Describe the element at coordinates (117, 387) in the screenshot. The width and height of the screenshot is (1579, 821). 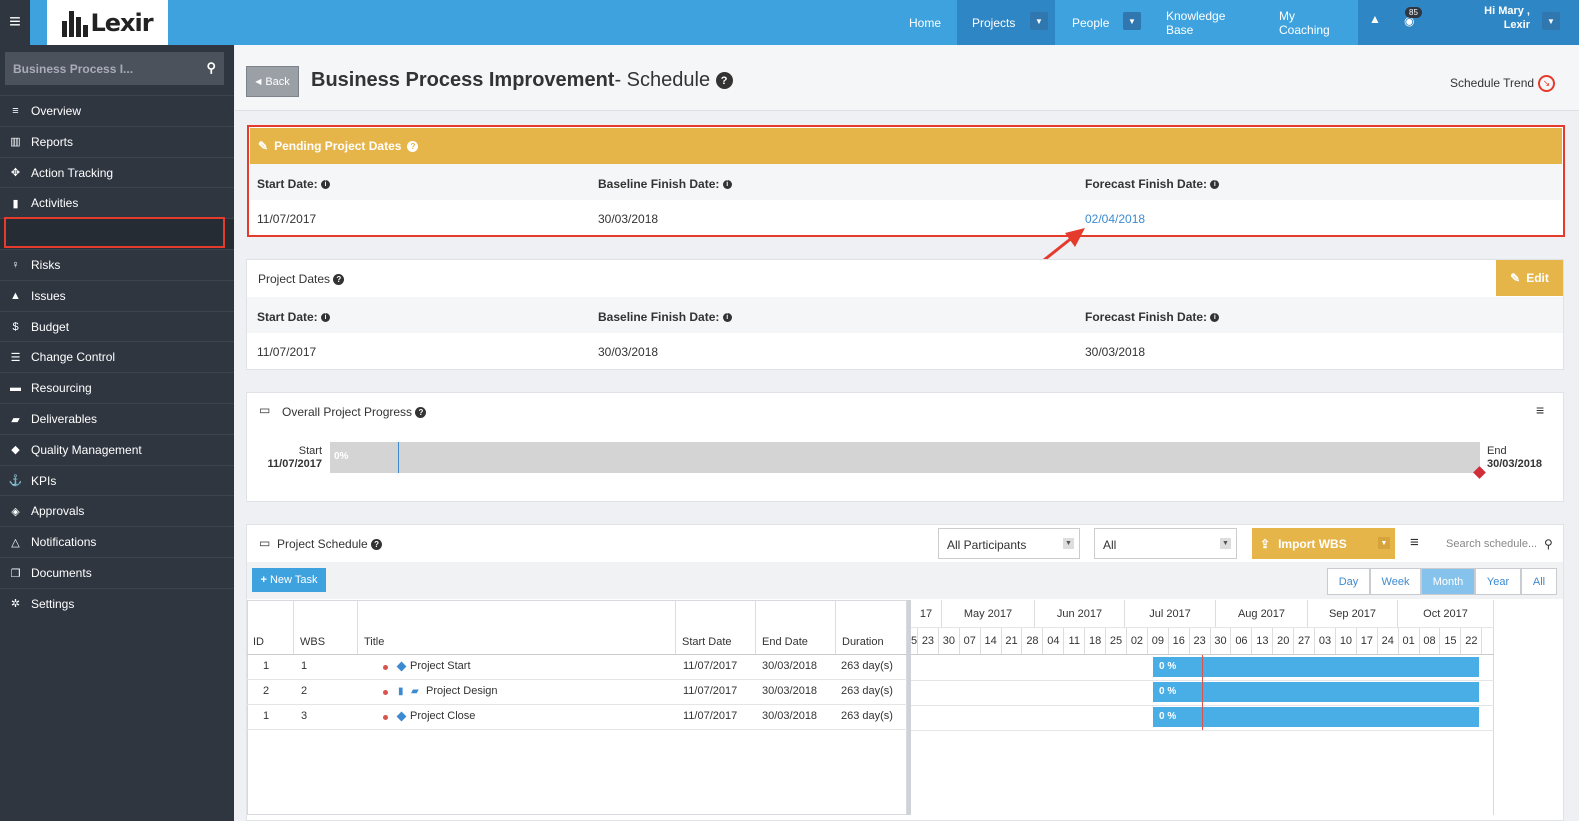
I see `sidebar-item-resourcing: ▬ Resourcing` at that location.